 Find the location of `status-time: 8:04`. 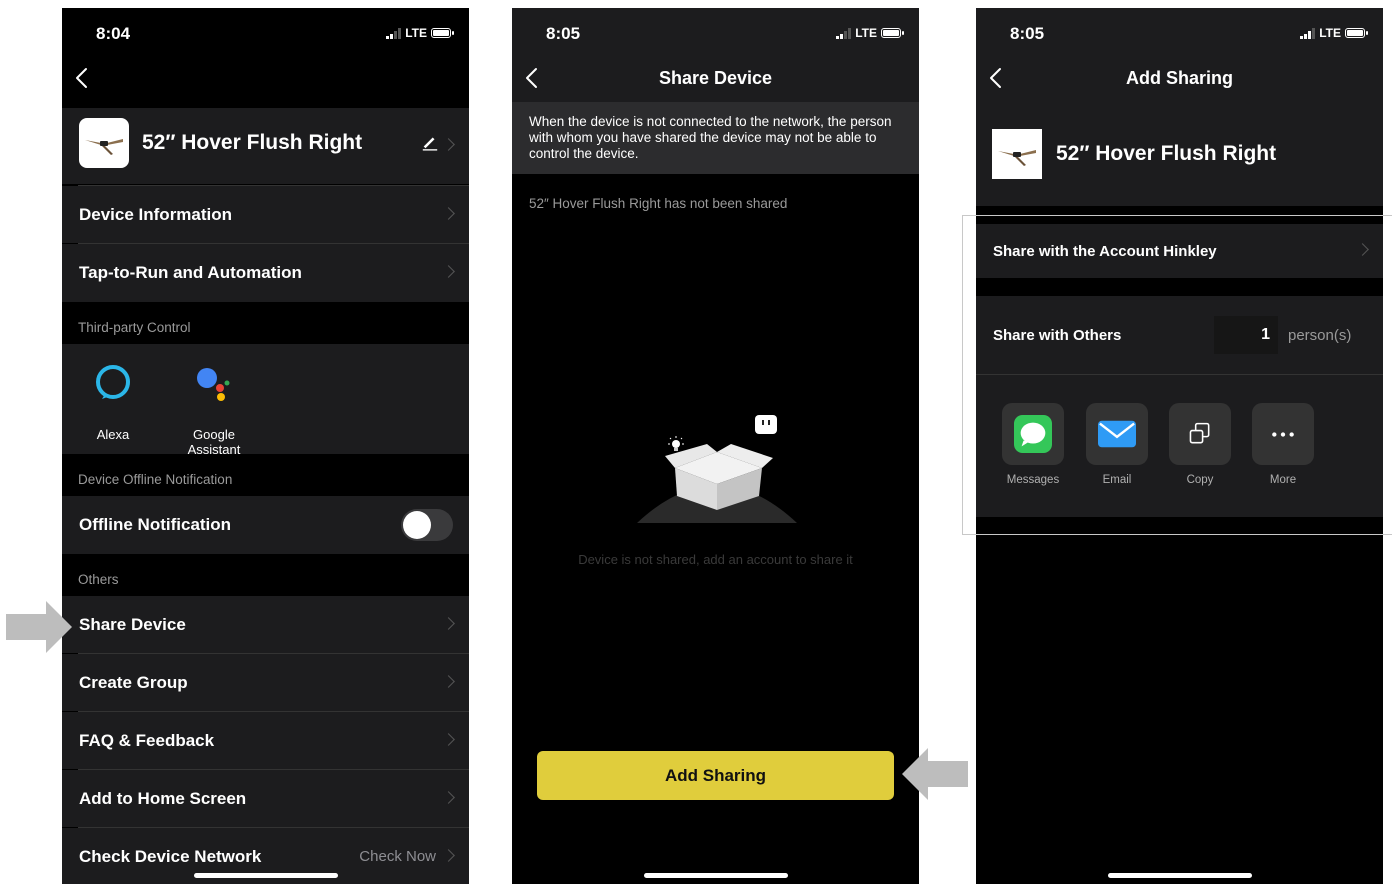

status-time: 8:04 is located at coordinates (113, 33).